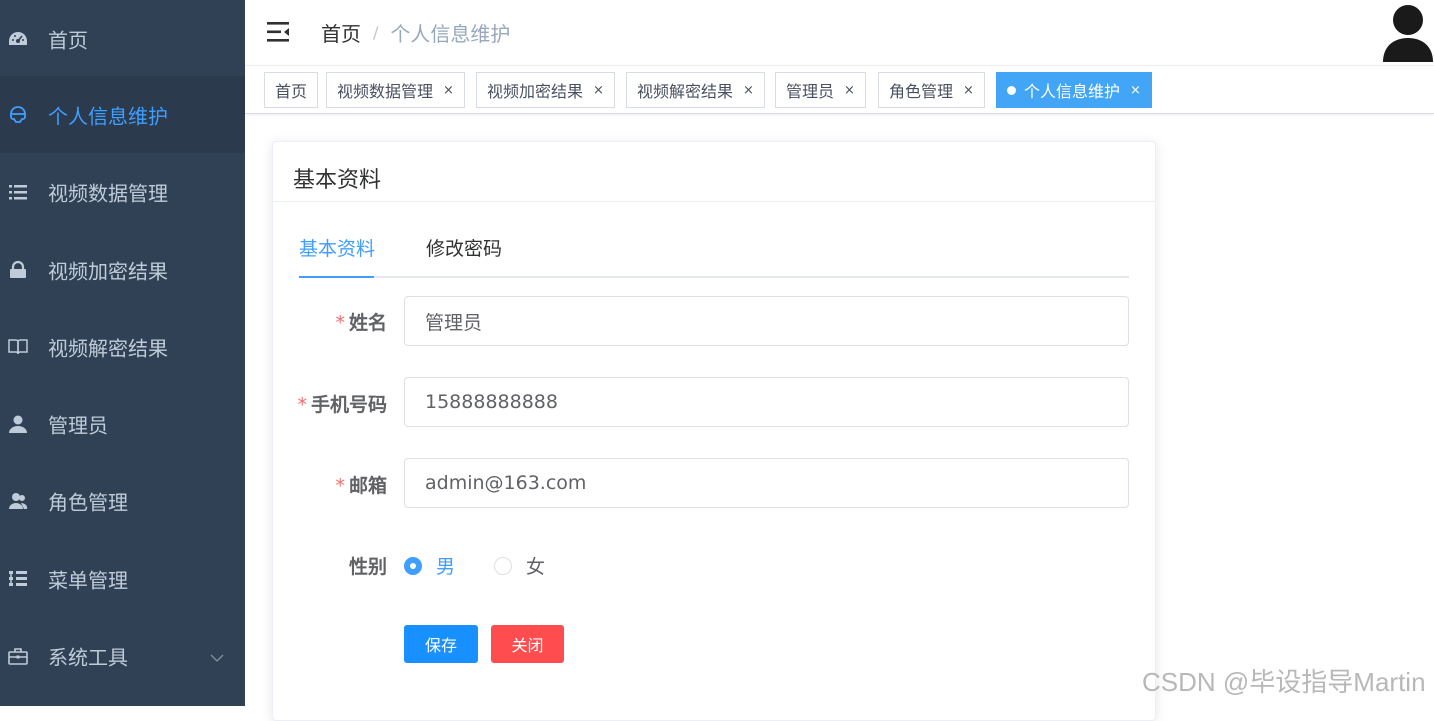 Image resolution: width=1434 pixels, height=721 pixels. I want to click on close-button: 关闭, so click(527, 644).